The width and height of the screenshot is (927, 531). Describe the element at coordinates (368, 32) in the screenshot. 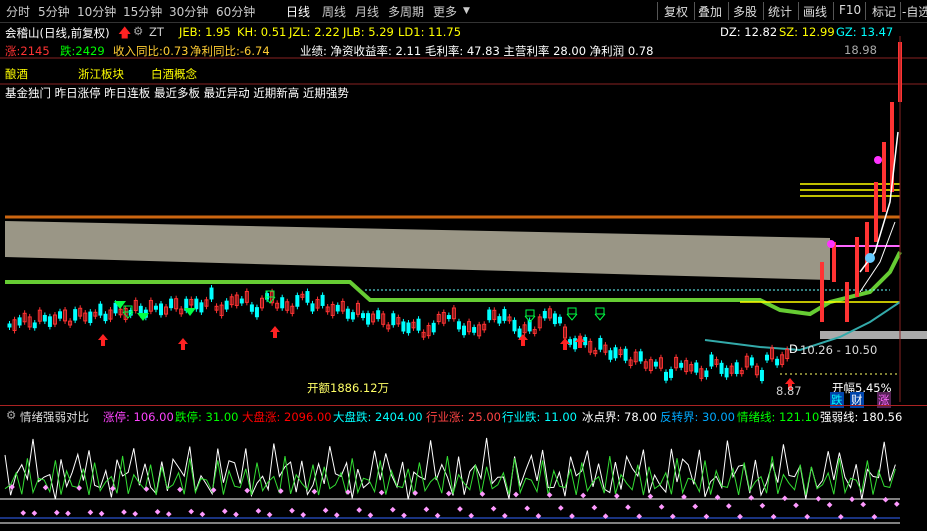

I see `jlb-value: JLB: 5.29` at that location.